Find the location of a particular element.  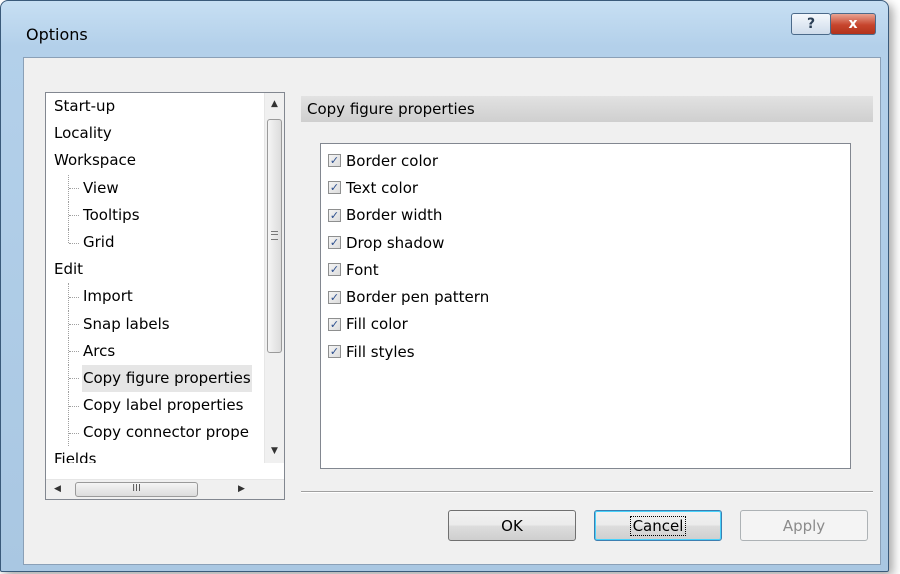

scroll-left-icon: ◀ is located at coordinates (57, 489).